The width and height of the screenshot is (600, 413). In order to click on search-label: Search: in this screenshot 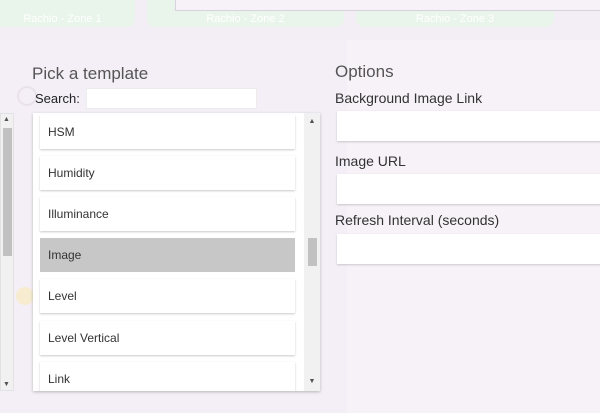, I will do `click(57, 98)`.